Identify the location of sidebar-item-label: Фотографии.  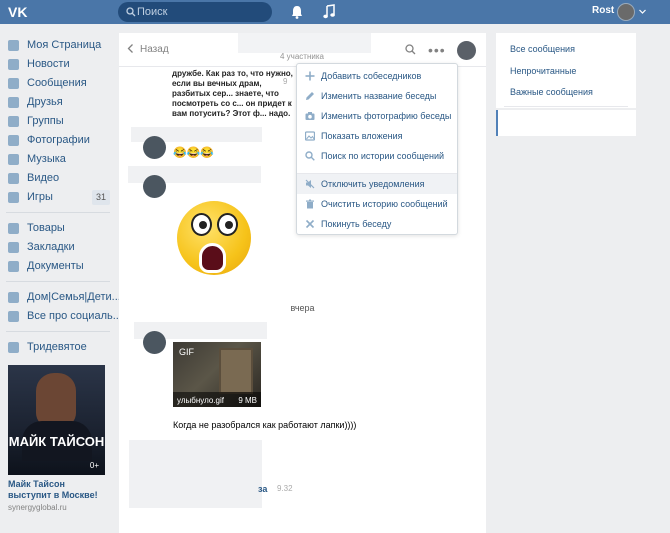
(58, 140).